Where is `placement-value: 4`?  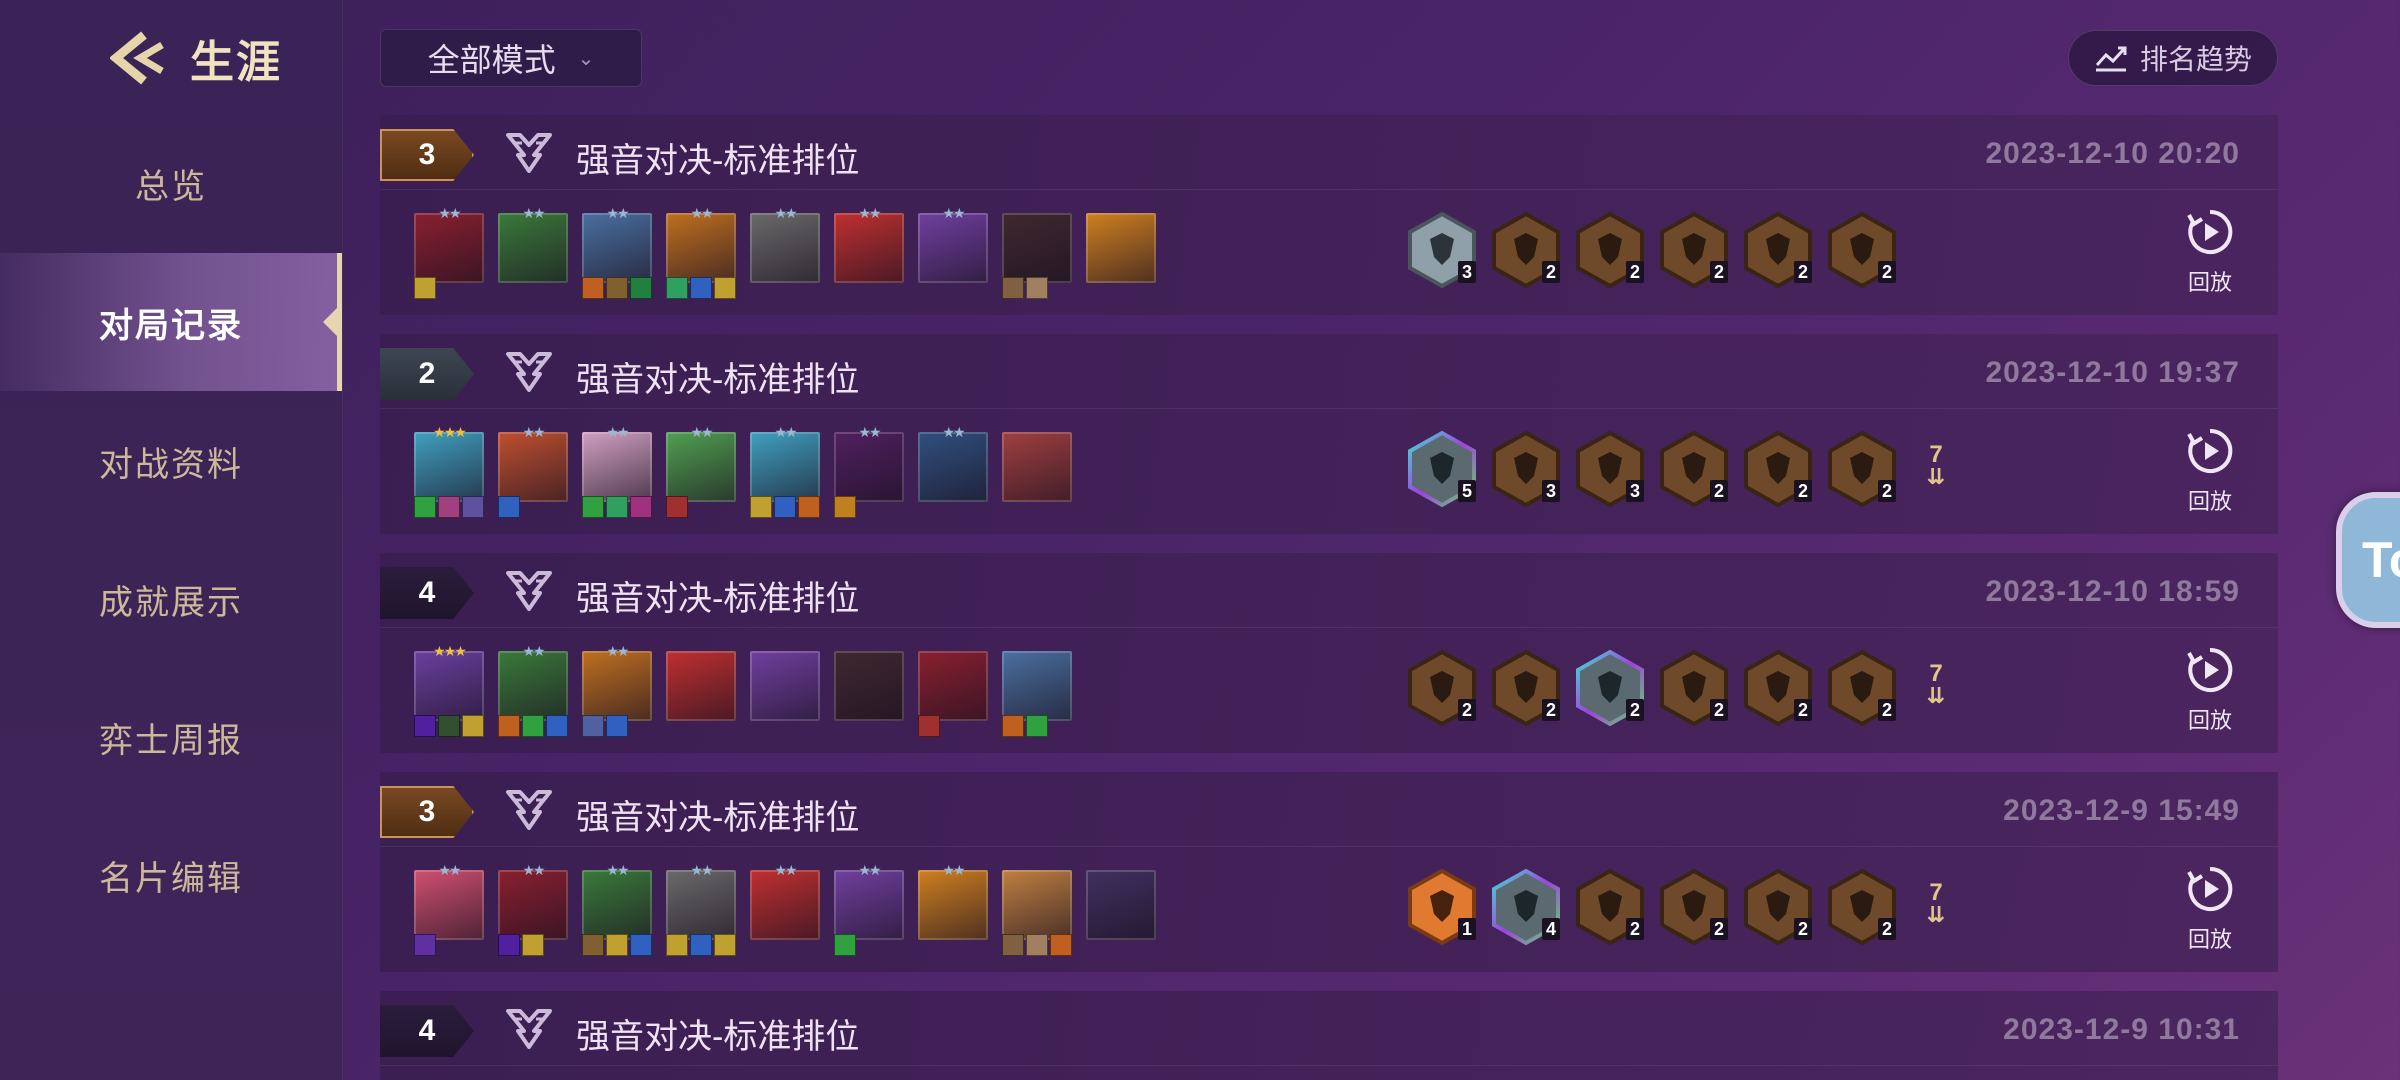 placement-value: 4 is located at coordinates (427, 592).